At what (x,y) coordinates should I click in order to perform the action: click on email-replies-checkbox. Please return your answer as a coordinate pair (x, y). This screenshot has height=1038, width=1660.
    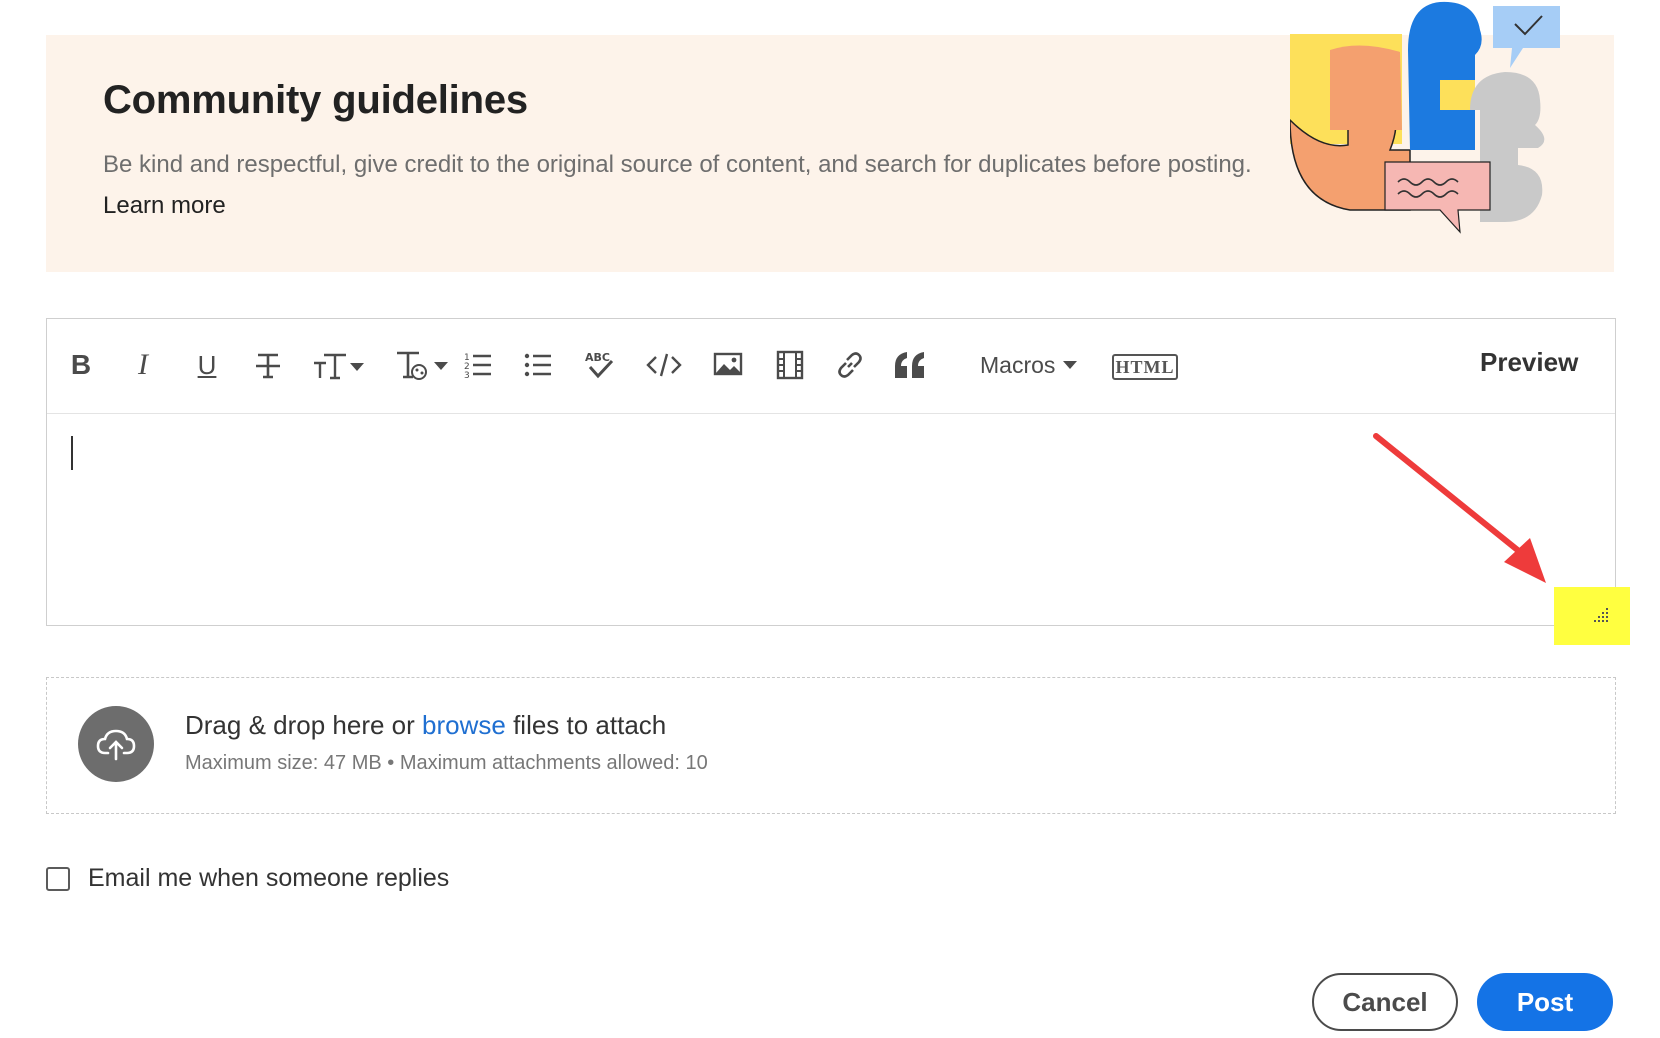
    Looking at the image, I should click on (58, 879).